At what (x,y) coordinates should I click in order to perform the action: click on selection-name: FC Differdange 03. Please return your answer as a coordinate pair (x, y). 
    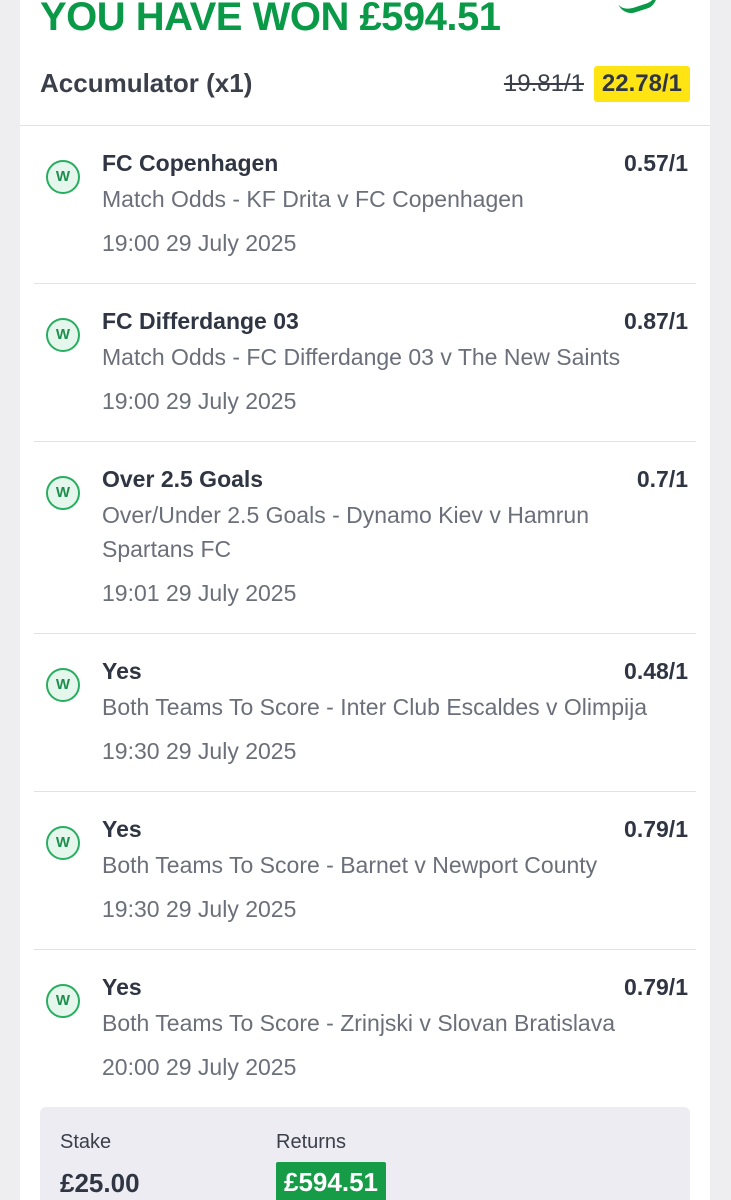
    Looking at the image, I should click on (200, 321).